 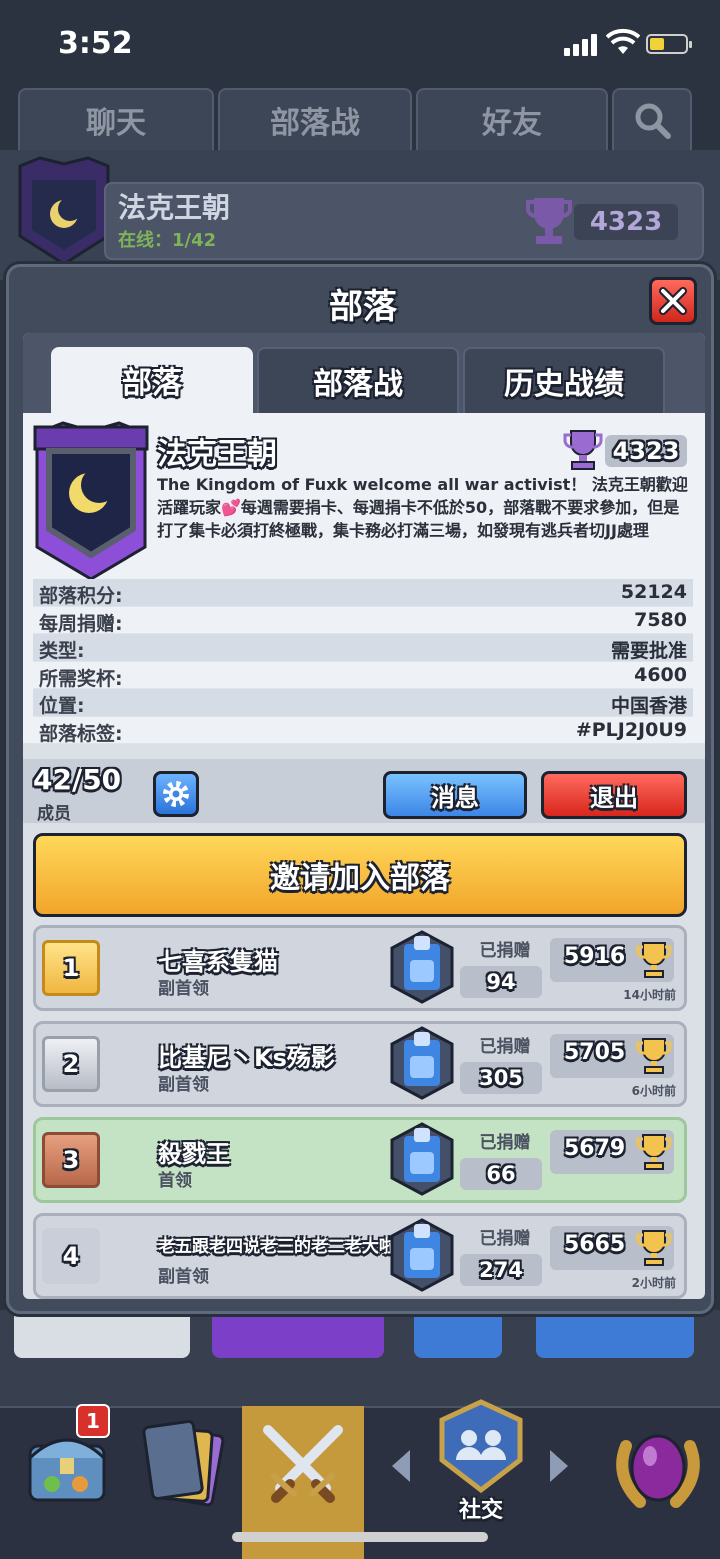 I want to click on stat-value: 中国香港, so click(x=648, y=706).